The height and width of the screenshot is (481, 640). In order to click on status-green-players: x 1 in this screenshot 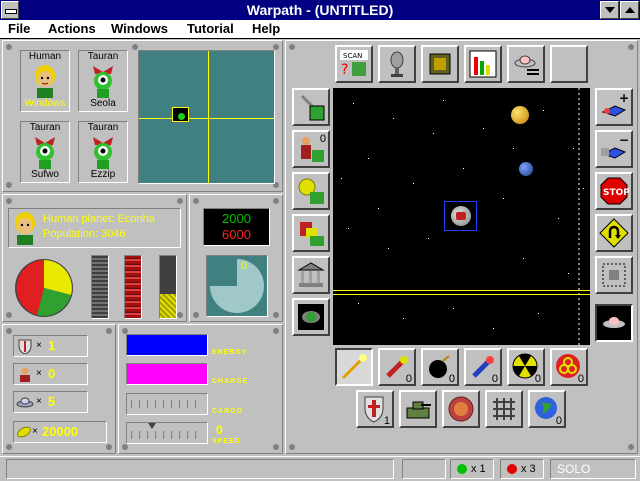, I will do `click(472, 469)`.